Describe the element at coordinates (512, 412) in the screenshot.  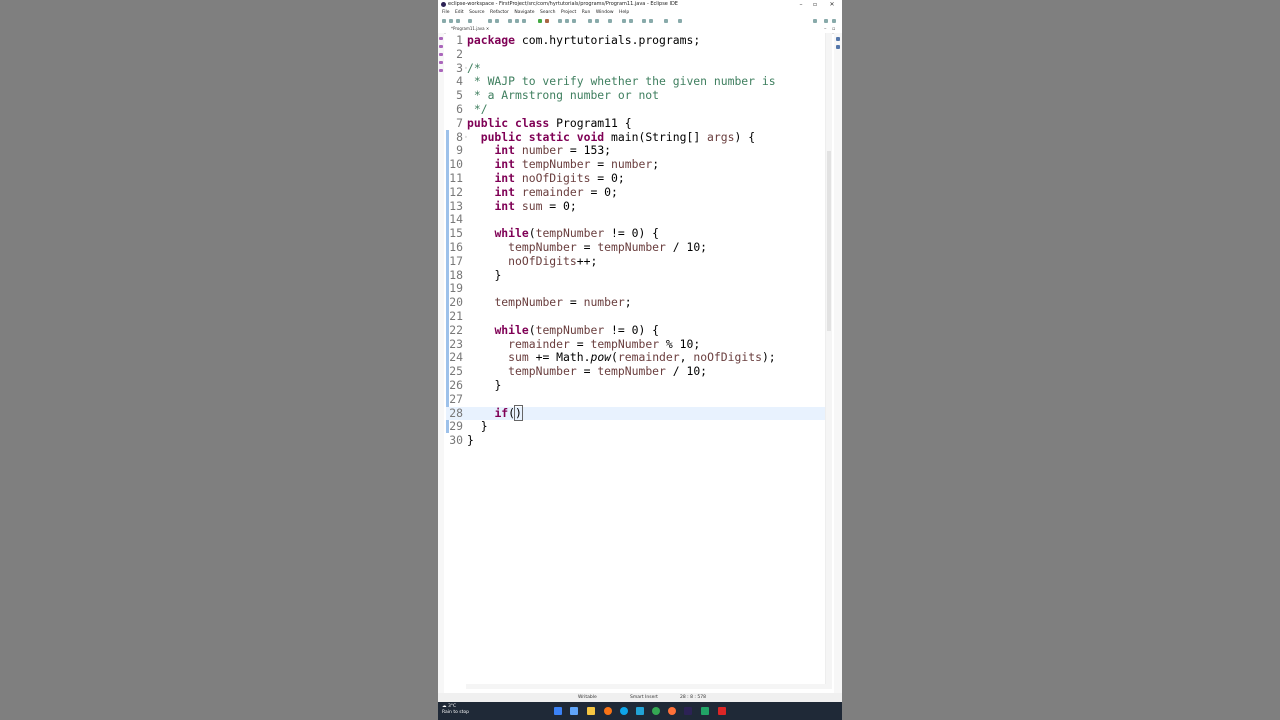
I see `code-text: (` at that location.